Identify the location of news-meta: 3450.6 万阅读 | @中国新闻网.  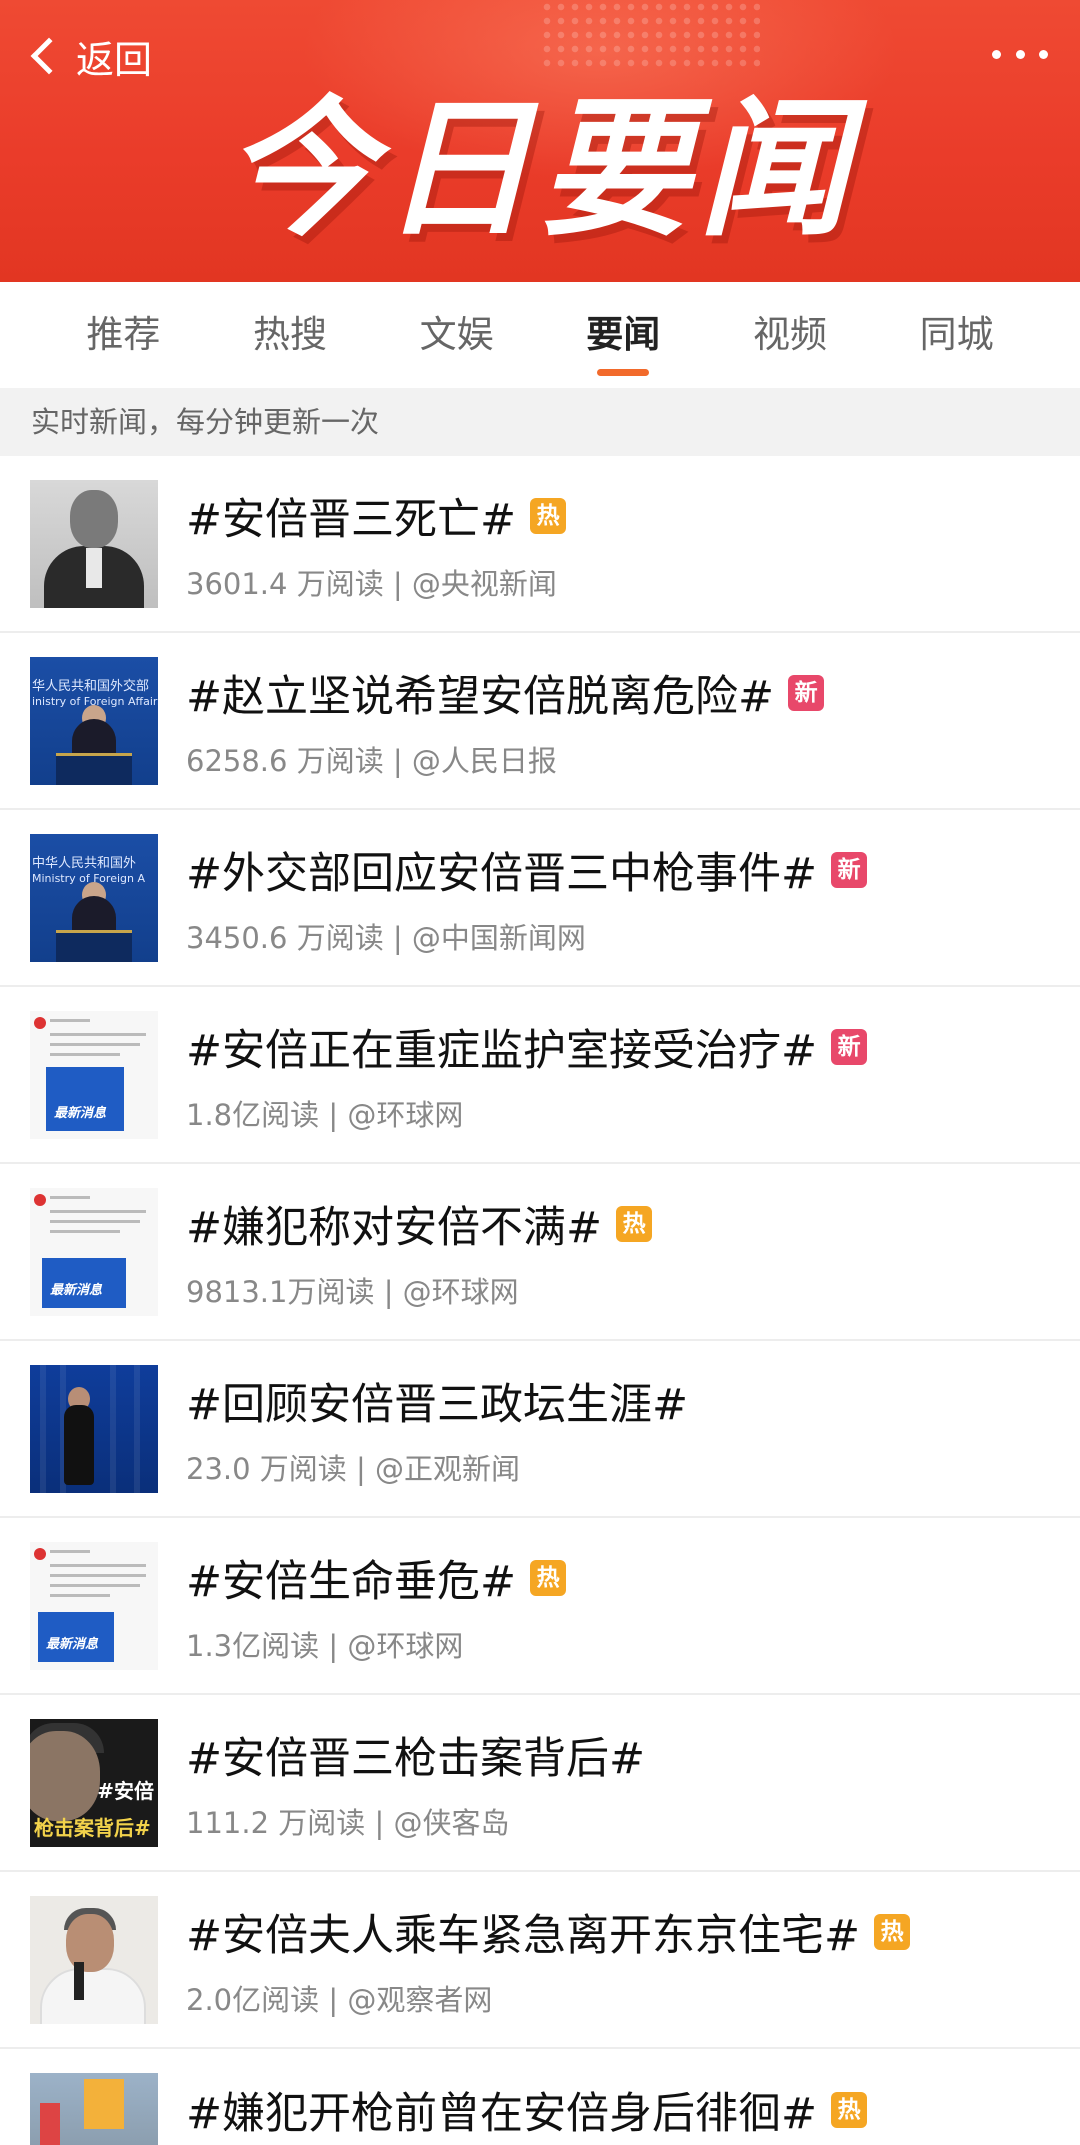
(386, 937).